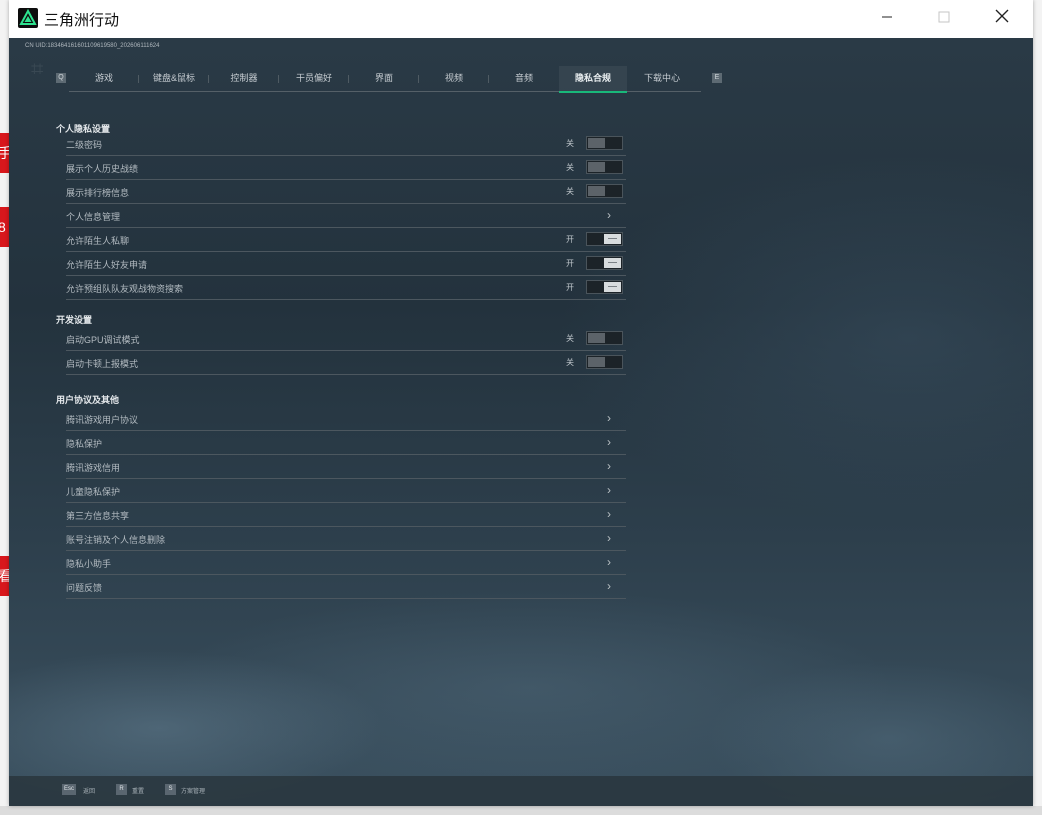  Describe the element at coordinates (74, 320) in the screenshot. I see `section-title-developer: 开发设置` at that location.